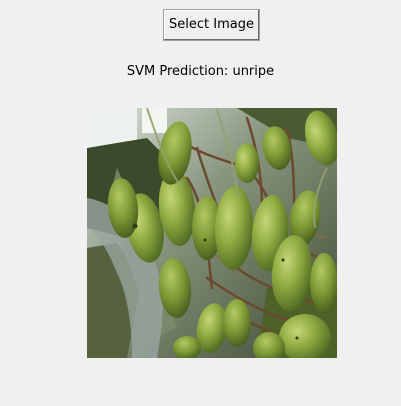  Describe the element at coordinates (179, 71) in the screenshot. I see `prediction-prefix: SVM Prediction:` at that location.